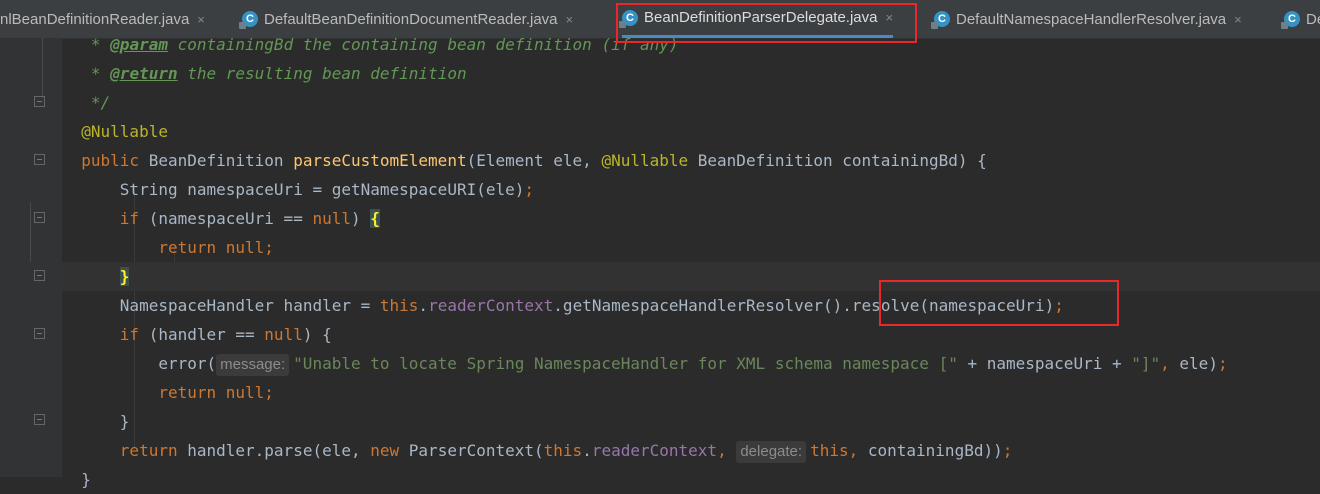 This screenshot has width=1320, height=494. What do you see at coordinates (761, 17) in the screenshot?
I see `tab-label: BeanDefinitionParserDelegate.java` at bounding box center [761, 17].